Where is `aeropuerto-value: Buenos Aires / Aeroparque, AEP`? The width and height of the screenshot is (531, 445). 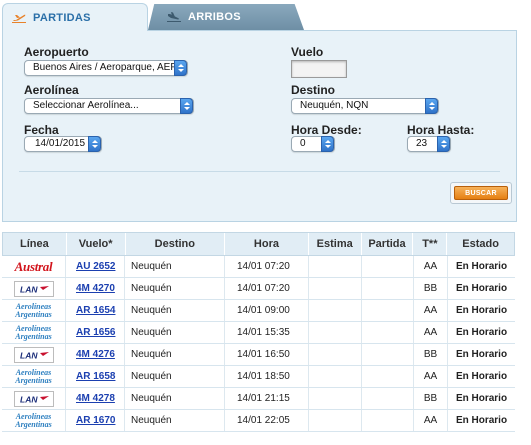
aeropuerto-value: Buenos Aires / Aeroparque, AEP is located at coordinates (105, 67).